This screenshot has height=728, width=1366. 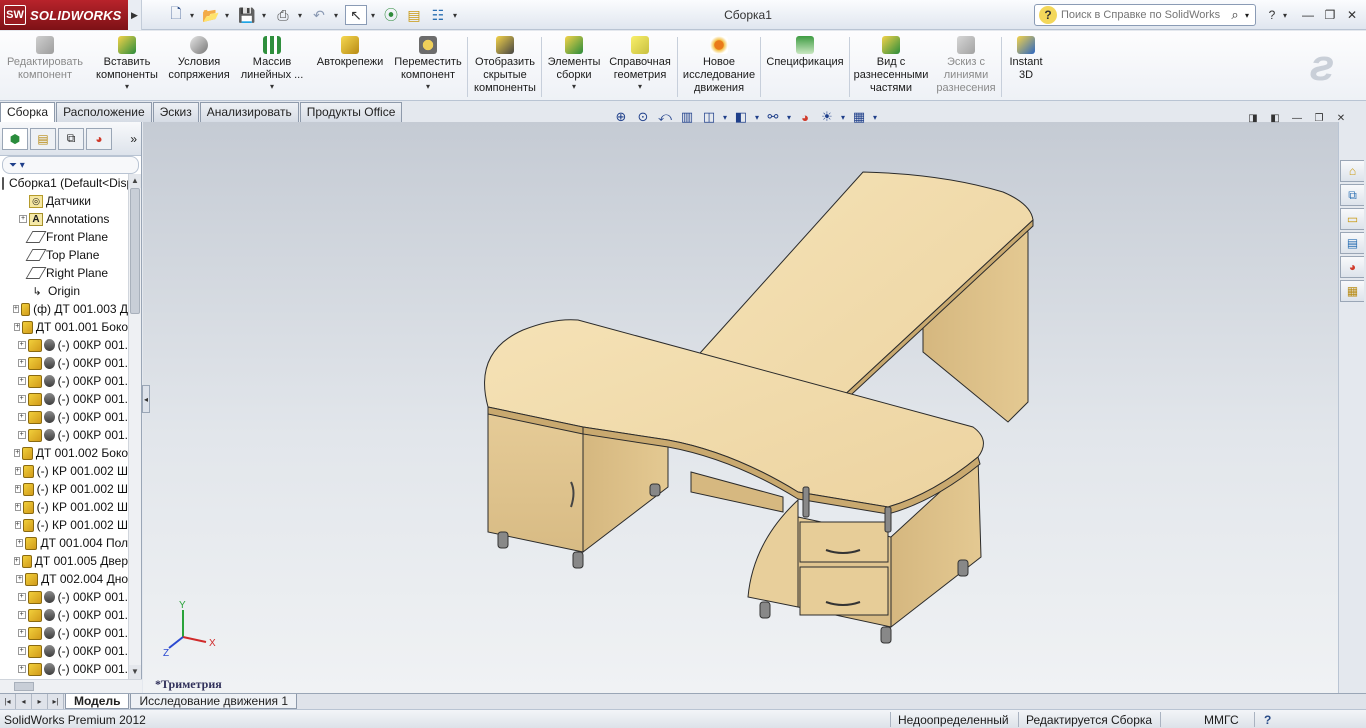 I want to click on solidworks-menu-logo: SW SOLIDWORKS, so click(x=64, y=15).